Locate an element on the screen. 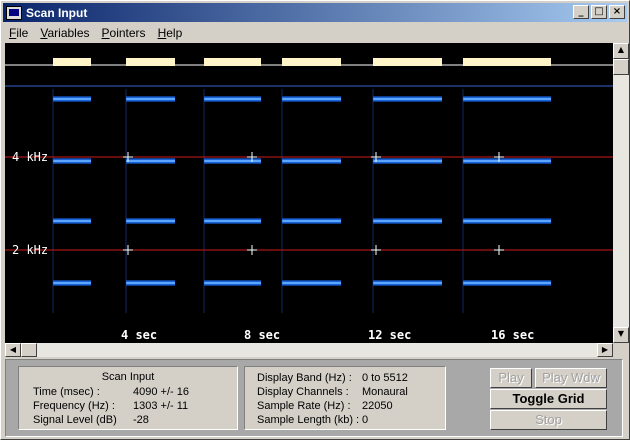 The width and height of the screenshot is (630, 440). menu-file: File is located at coordinates (18, 33).